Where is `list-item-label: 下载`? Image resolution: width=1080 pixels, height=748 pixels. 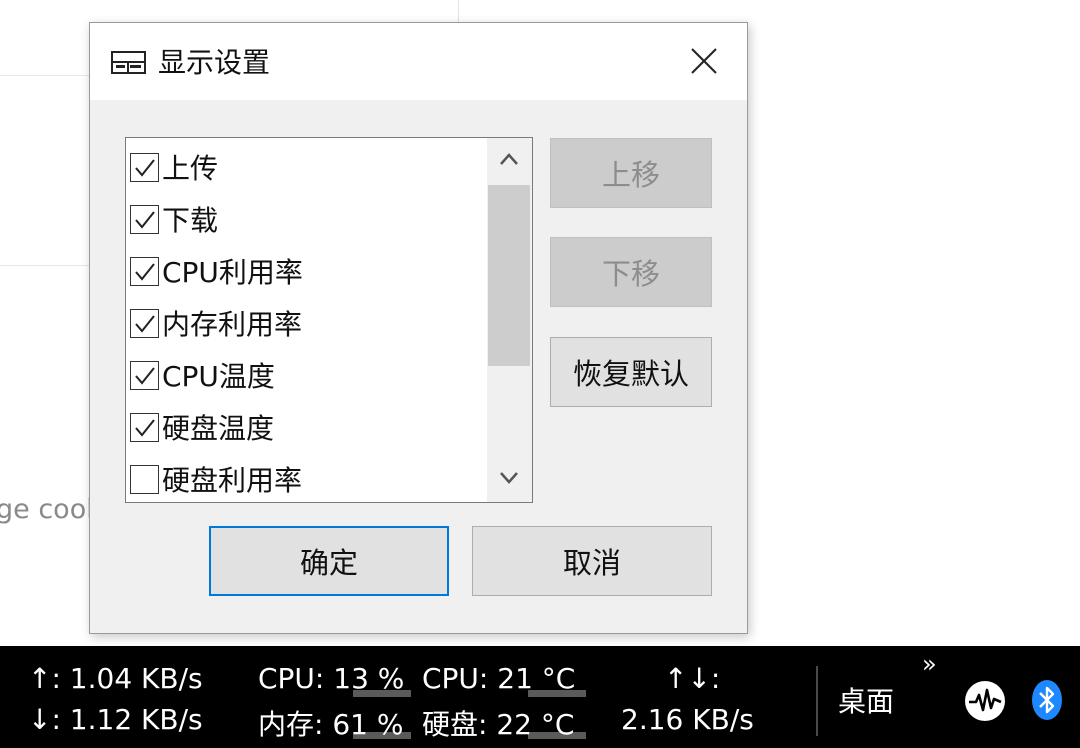
list-item-label: 下载 is located at coordinates (190, 220).